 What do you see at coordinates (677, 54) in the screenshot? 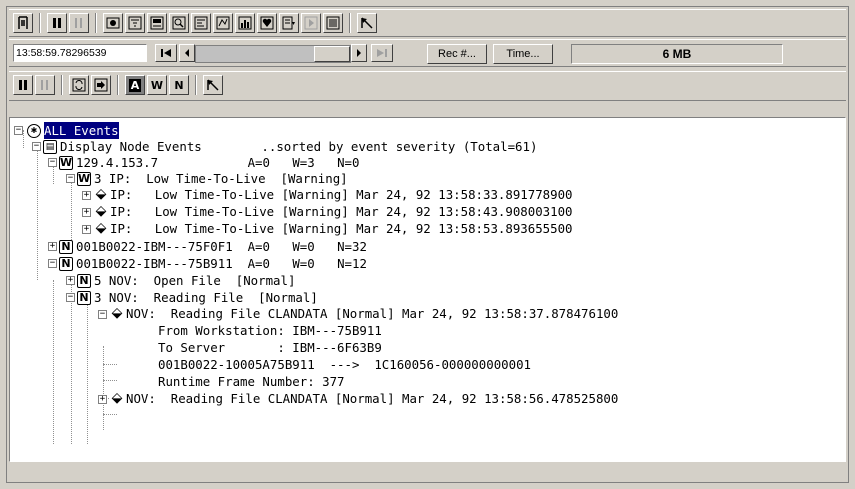
I see `memory-indicator: 6 MB` at bounding box center [677, 54].